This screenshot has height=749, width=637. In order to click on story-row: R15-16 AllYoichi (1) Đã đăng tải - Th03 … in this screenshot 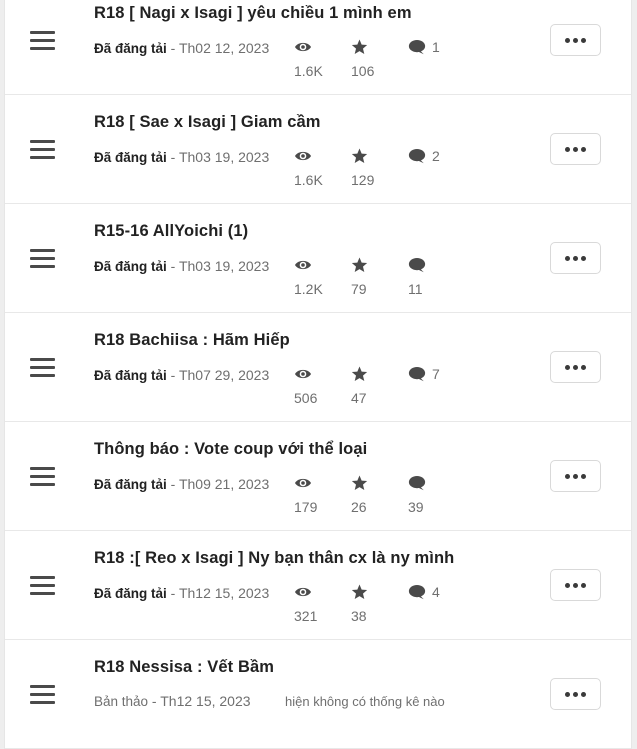, I will do `click(318, 258)`.